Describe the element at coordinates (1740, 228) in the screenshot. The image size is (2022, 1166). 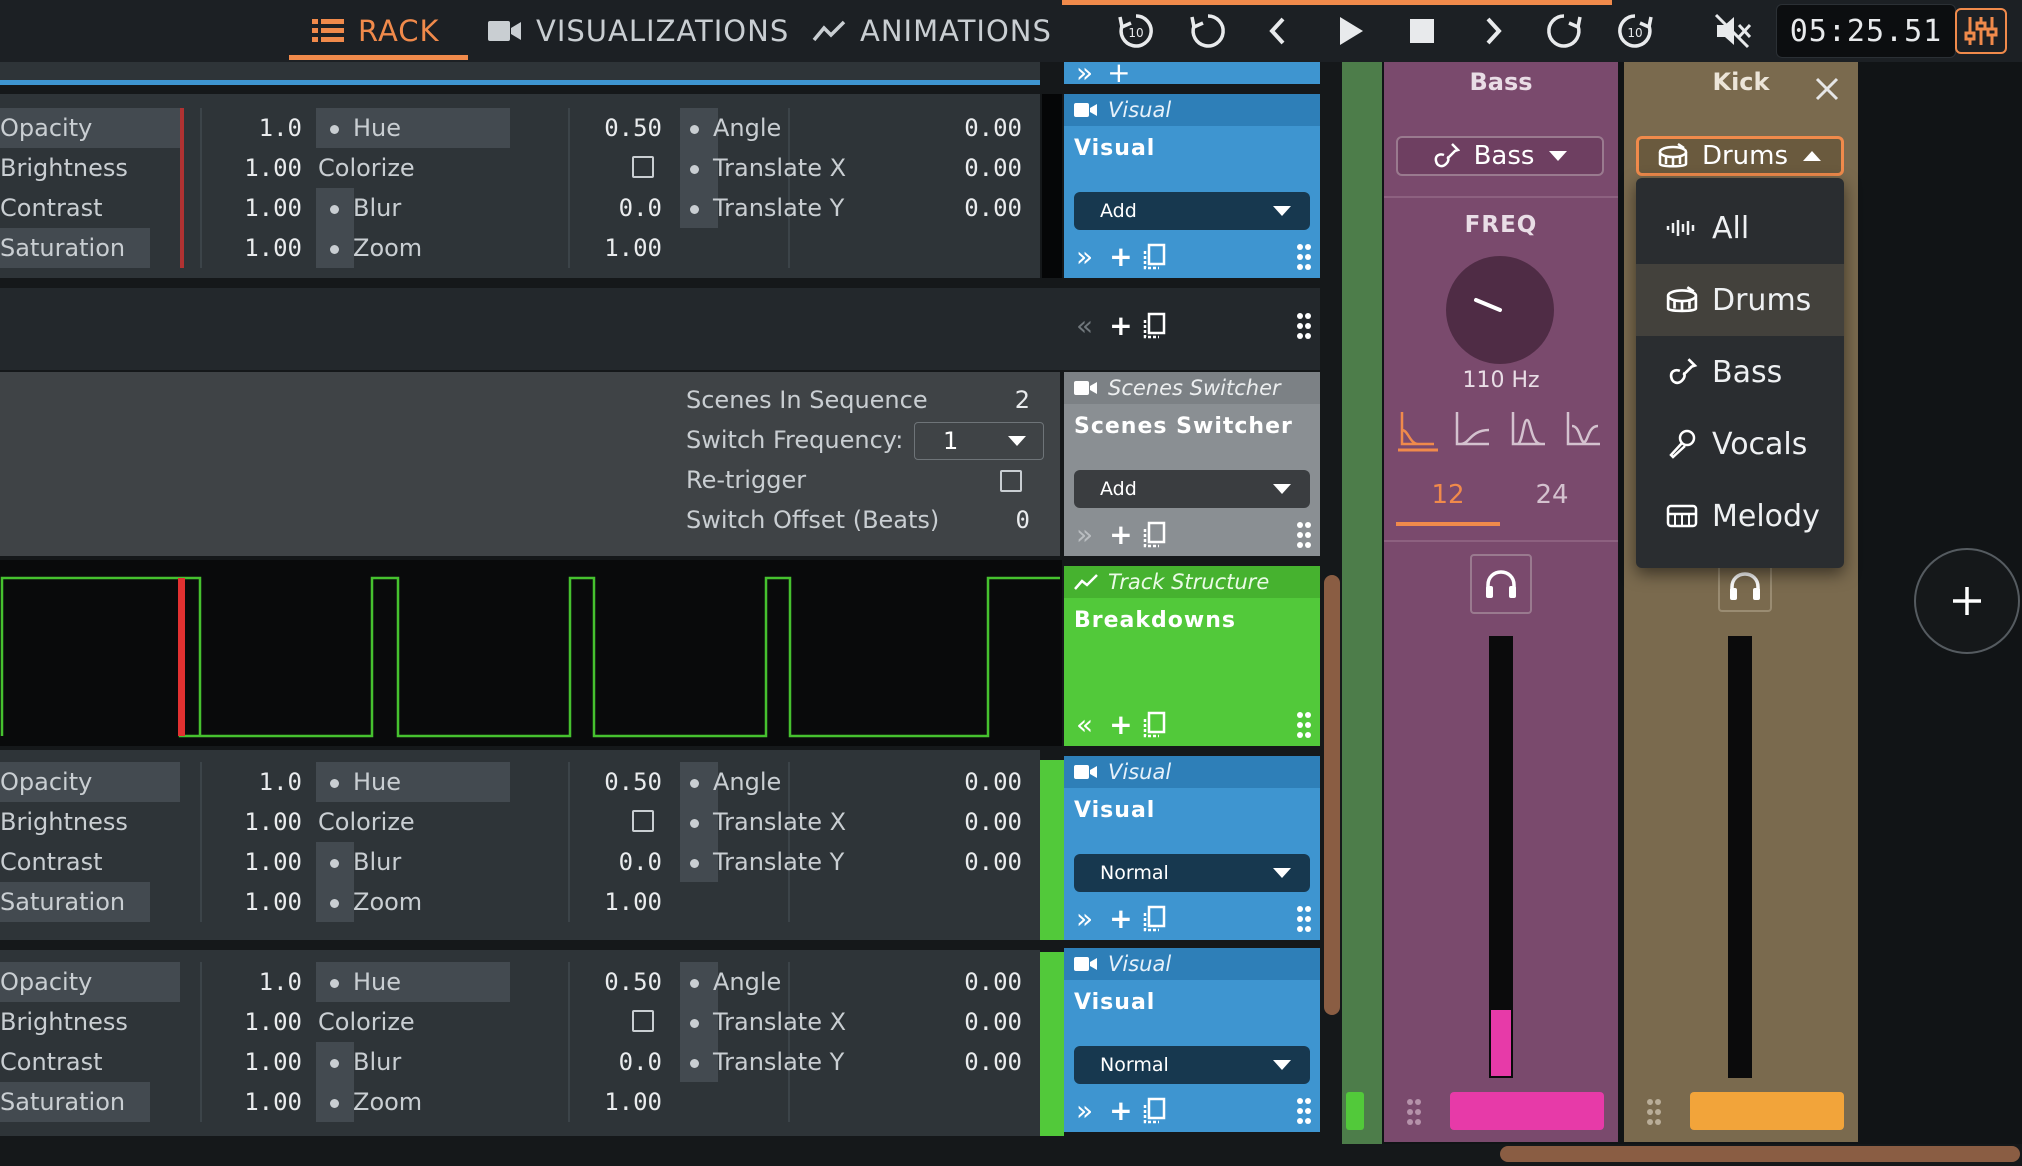
I see `dropdown-option-all: All` at that location.